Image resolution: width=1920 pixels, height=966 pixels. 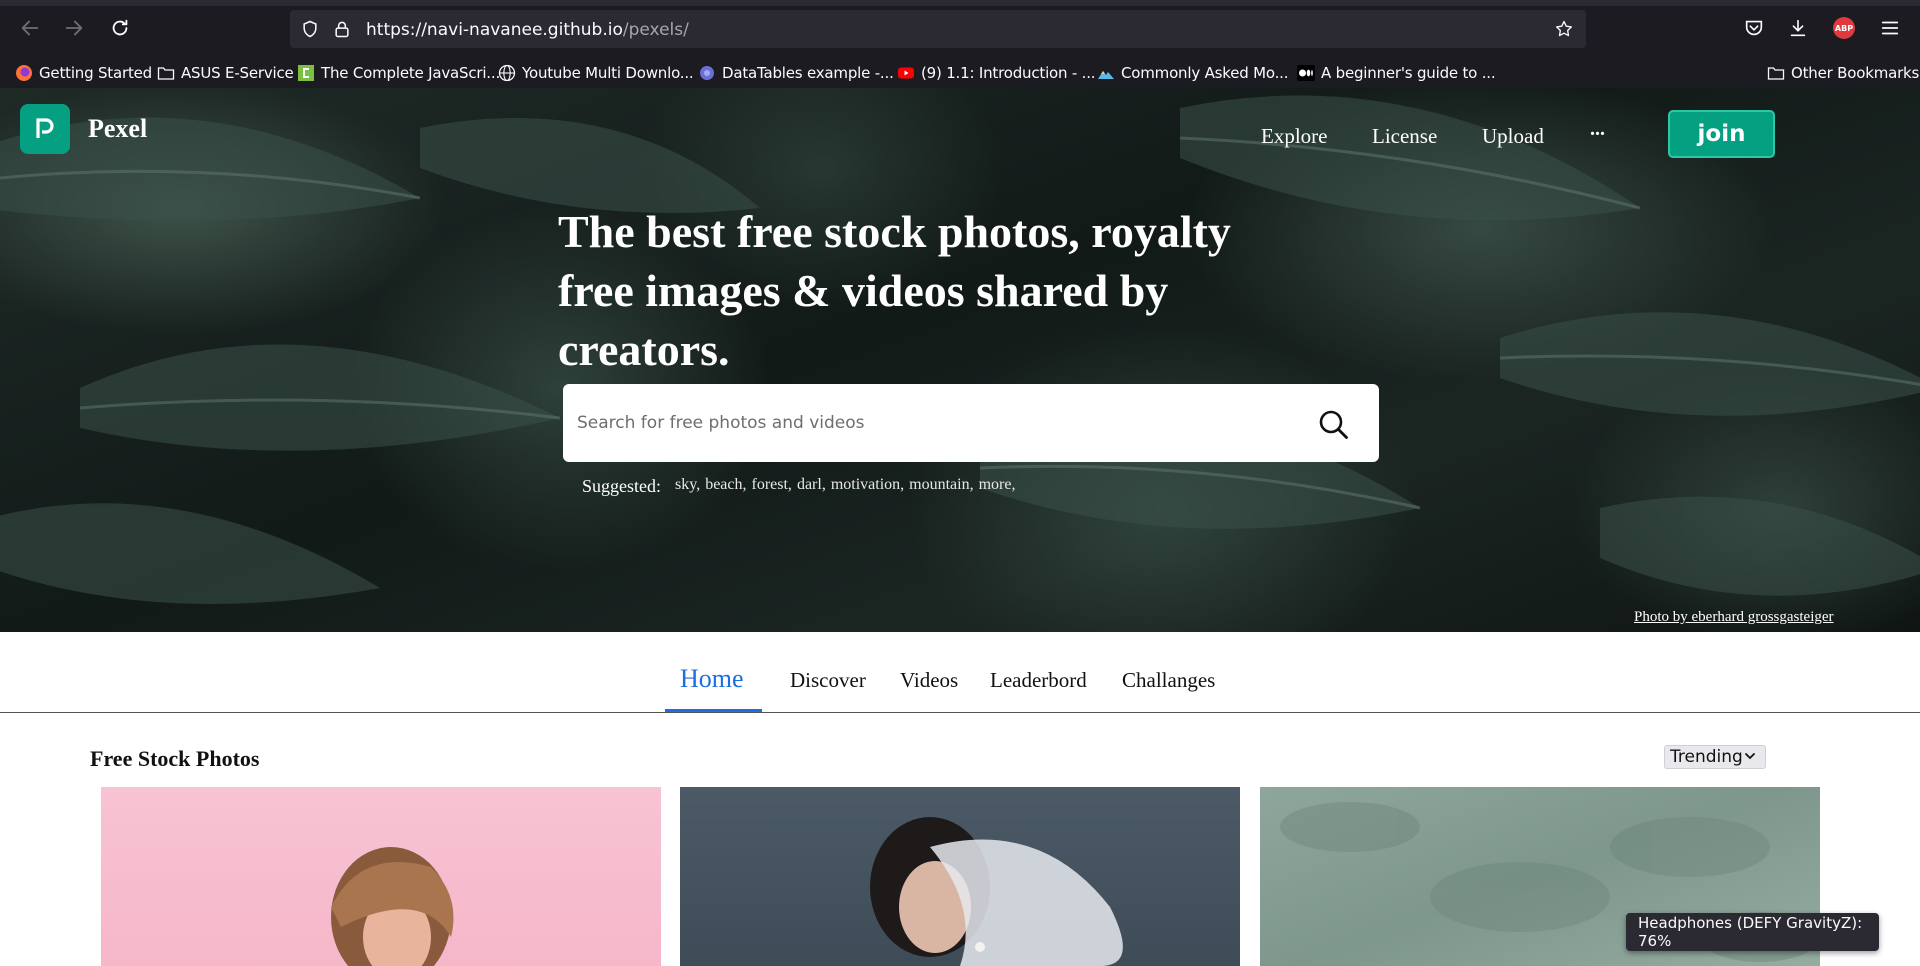 What do you see at coordinates (997, 485) in the screenshot?
I see `suggestion-more: more,` at bounding box center [997, 485].